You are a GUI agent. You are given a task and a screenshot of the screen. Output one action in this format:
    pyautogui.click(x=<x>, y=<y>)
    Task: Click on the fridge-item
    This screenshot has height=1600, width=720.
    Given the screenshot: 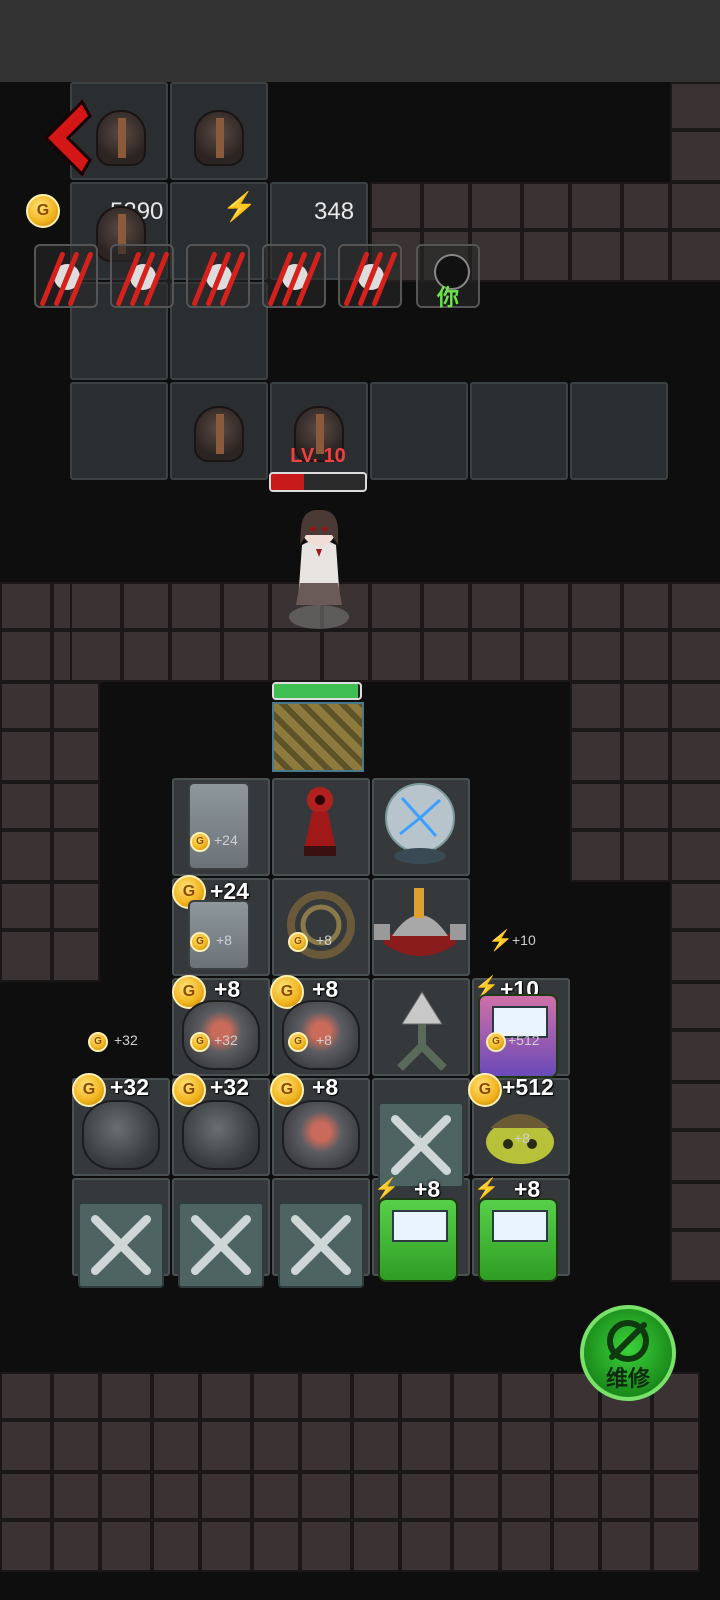 What is the action you would take?
    pyautogui.click(x=219, y=826)
    